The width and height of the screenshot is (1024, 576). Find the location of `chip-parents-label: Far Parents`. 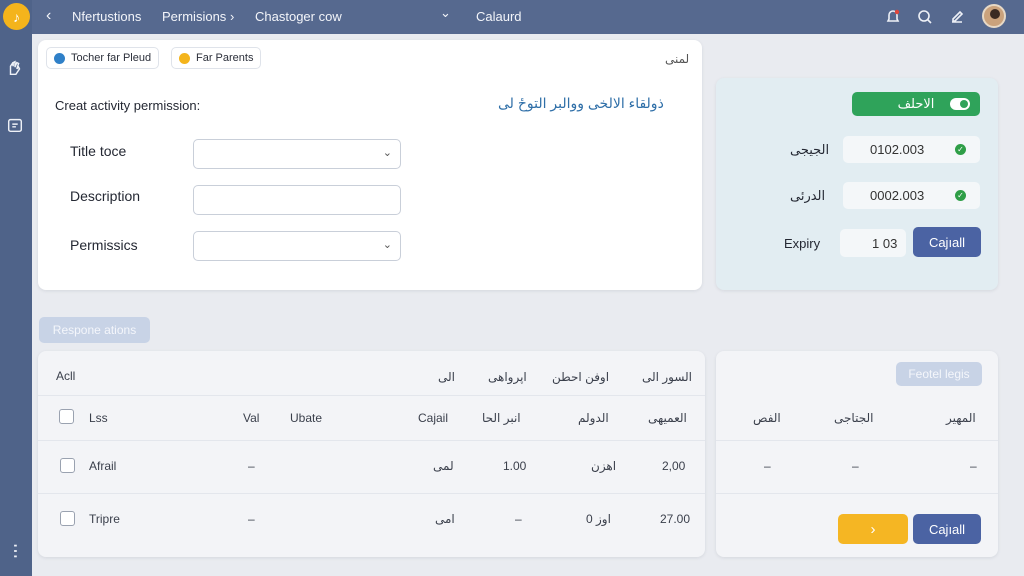

chip-parents-label: Far Parents is located at coordinates (225, 58).